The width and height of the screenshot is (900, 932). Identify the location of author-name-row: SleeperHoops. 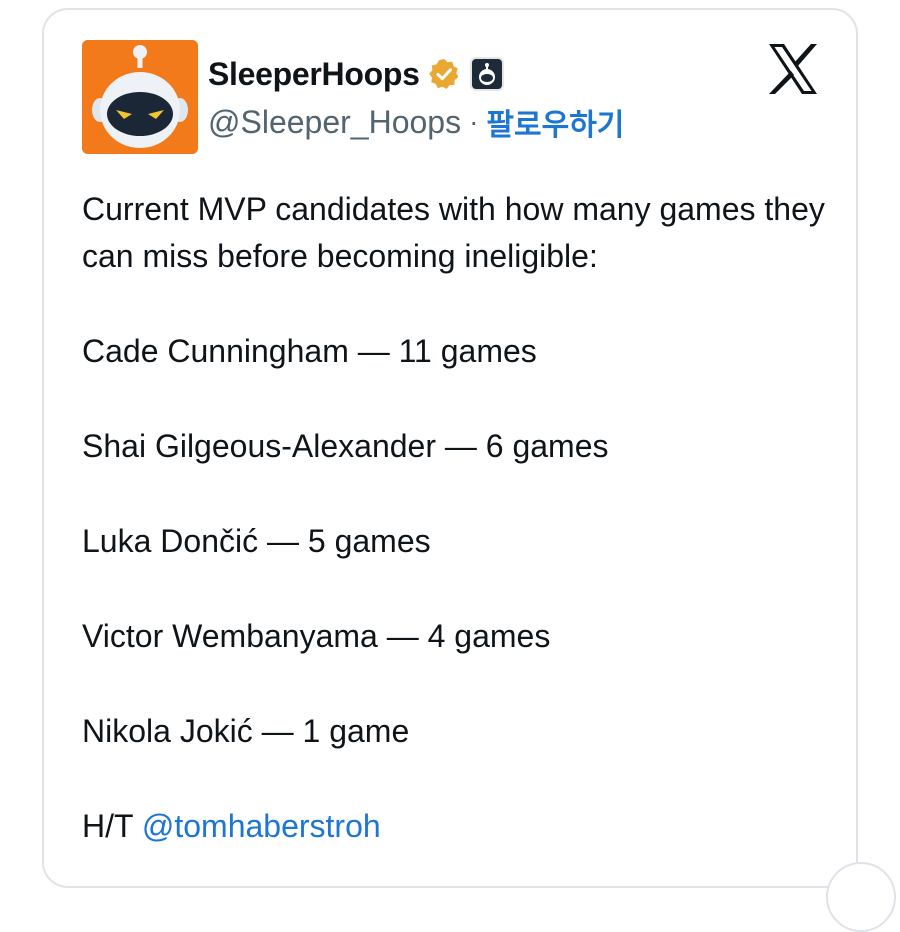
(356, 74).